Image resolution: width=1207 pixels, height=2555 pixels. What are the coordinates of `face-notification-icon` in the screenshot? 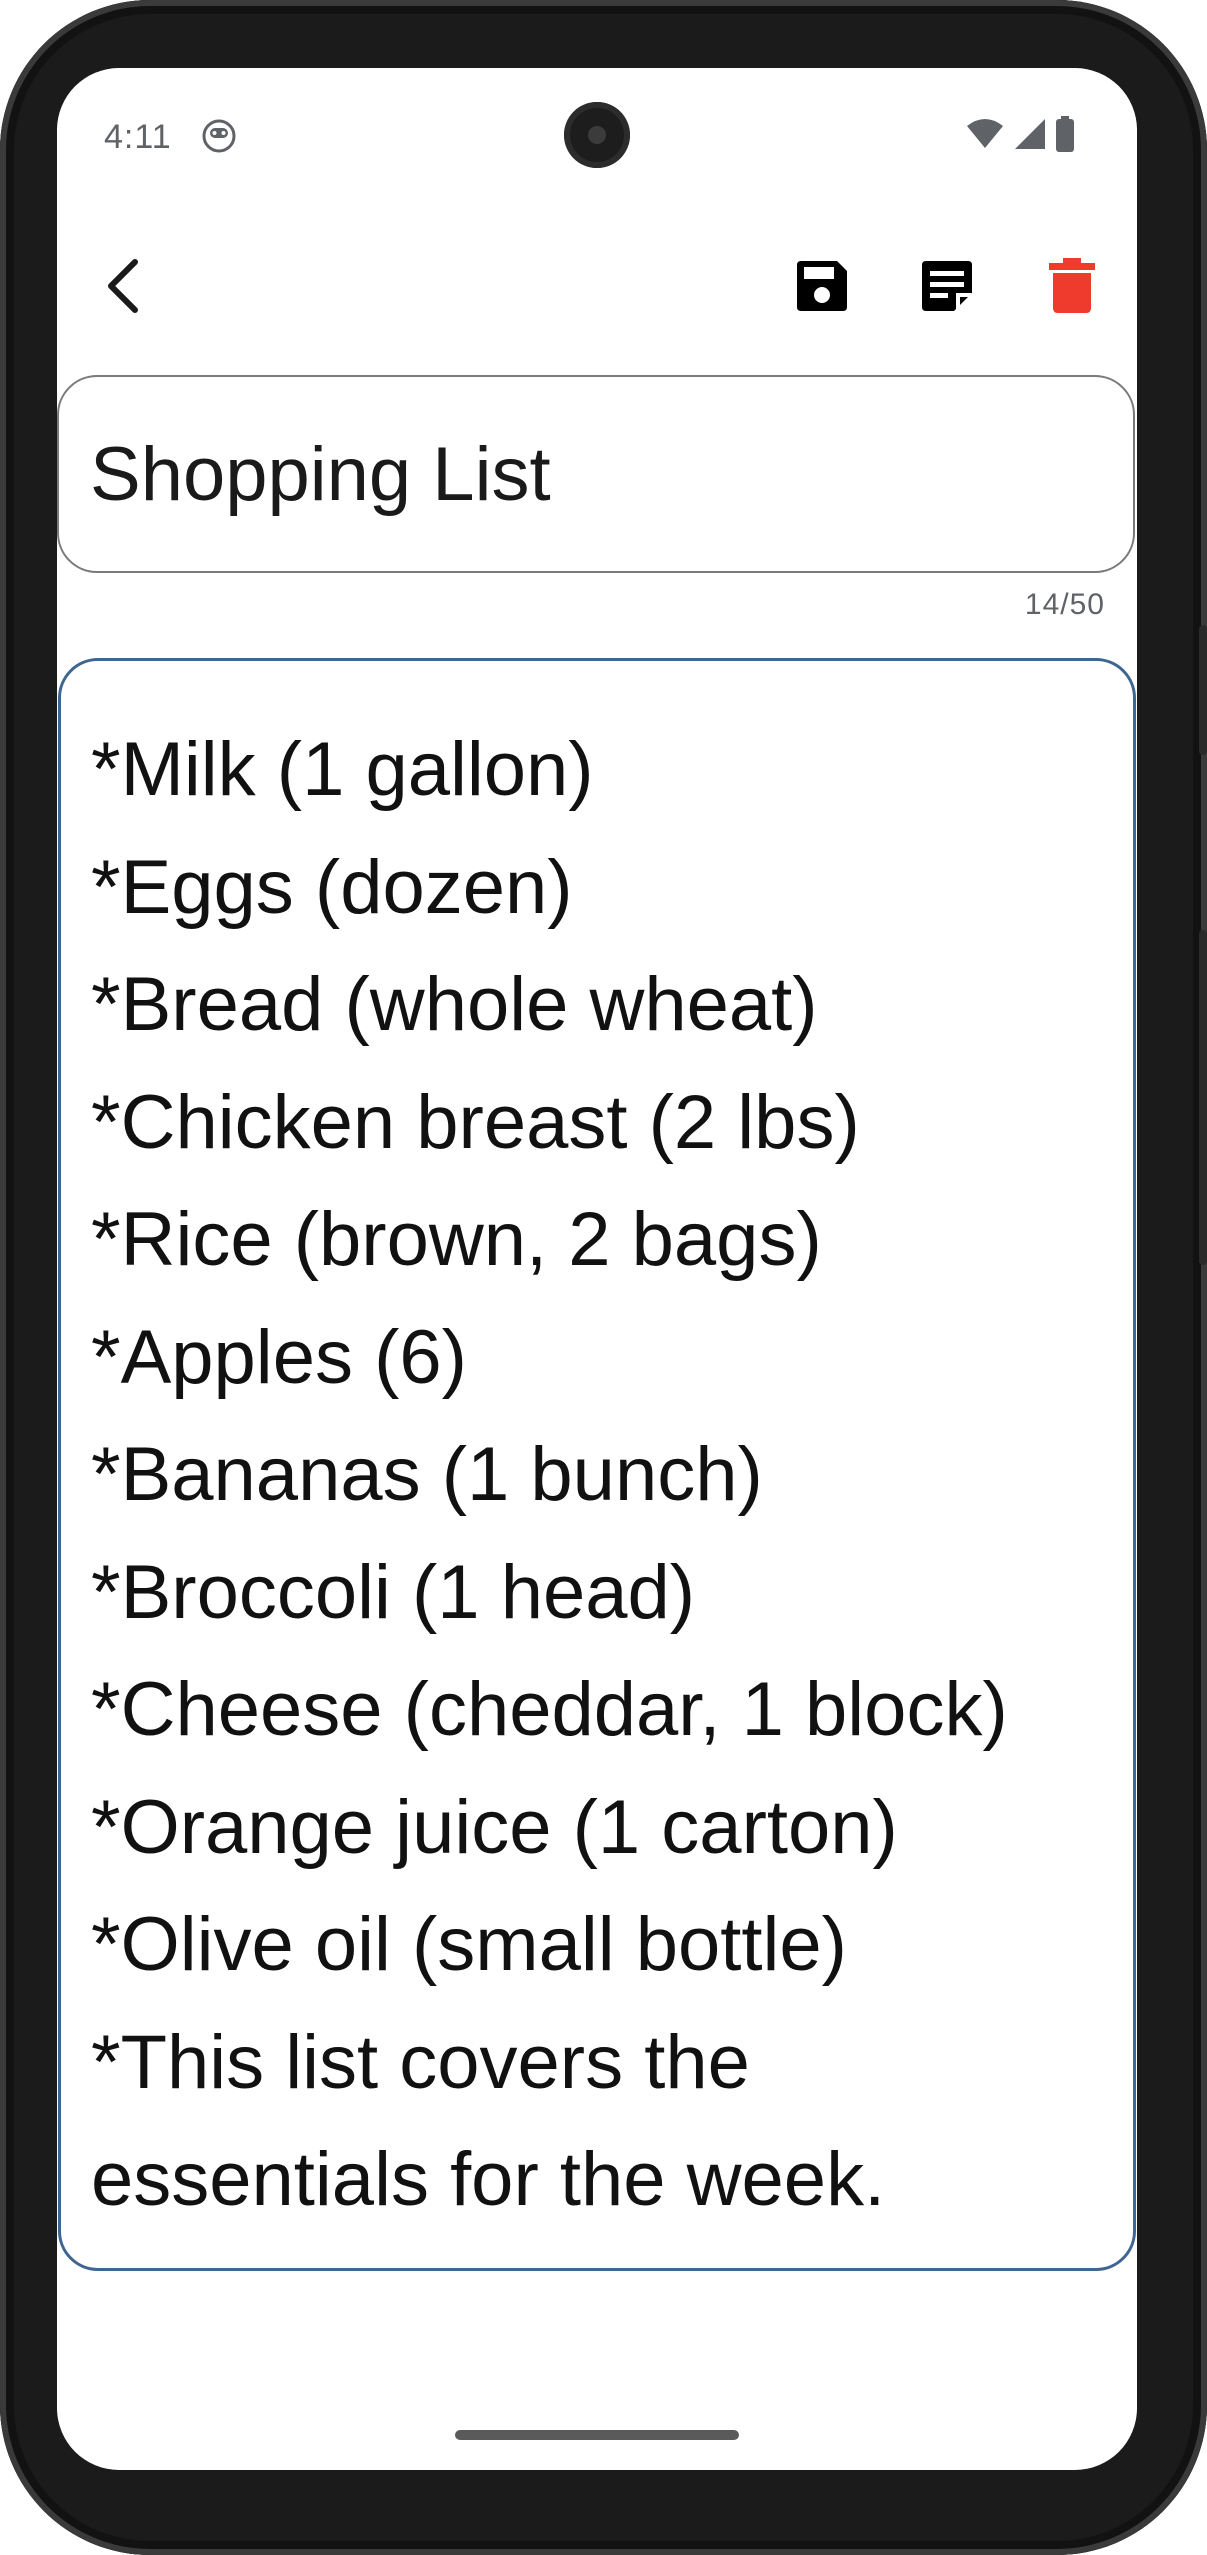 It's located at (219, 136).